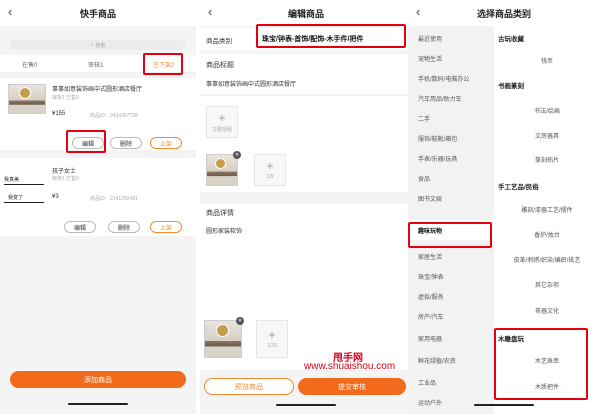  Describe the element at coordinates (59, 114) in the screenshot. I see `product-price: ¥155` at that location.